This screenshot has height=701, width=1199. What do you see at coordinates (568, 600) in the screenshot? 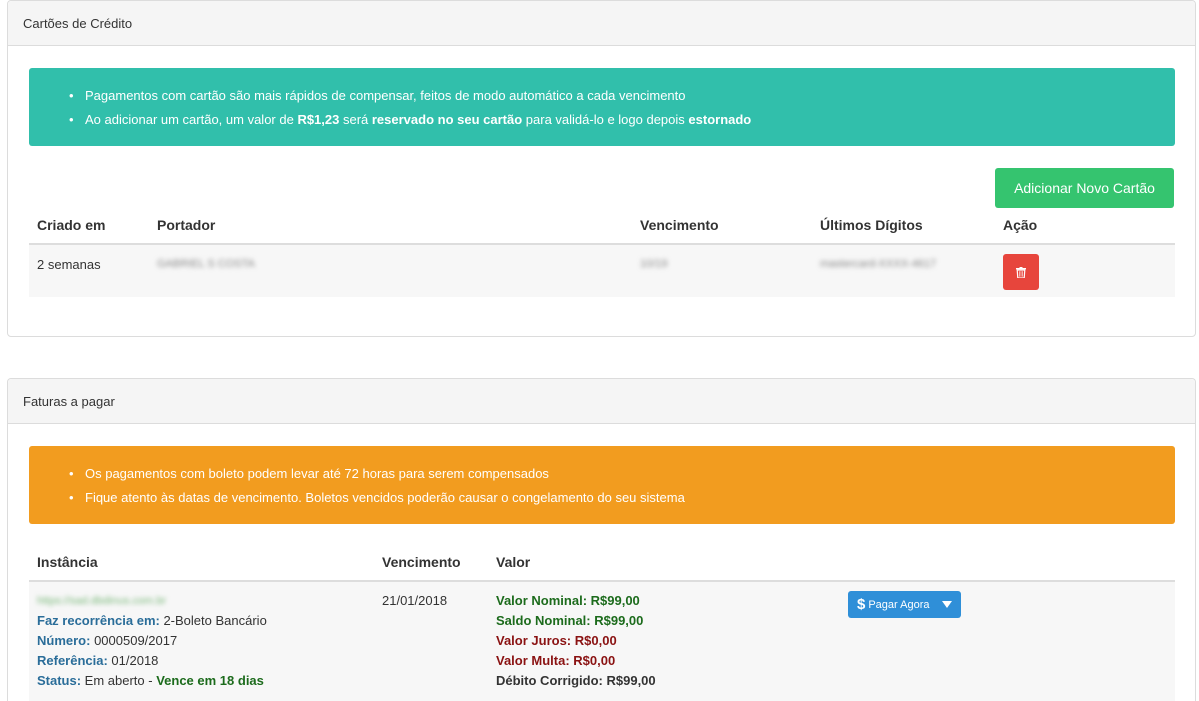
I see `valor-nominal: Valor Nominal: R$99,00` at bounding box center [568, 600].